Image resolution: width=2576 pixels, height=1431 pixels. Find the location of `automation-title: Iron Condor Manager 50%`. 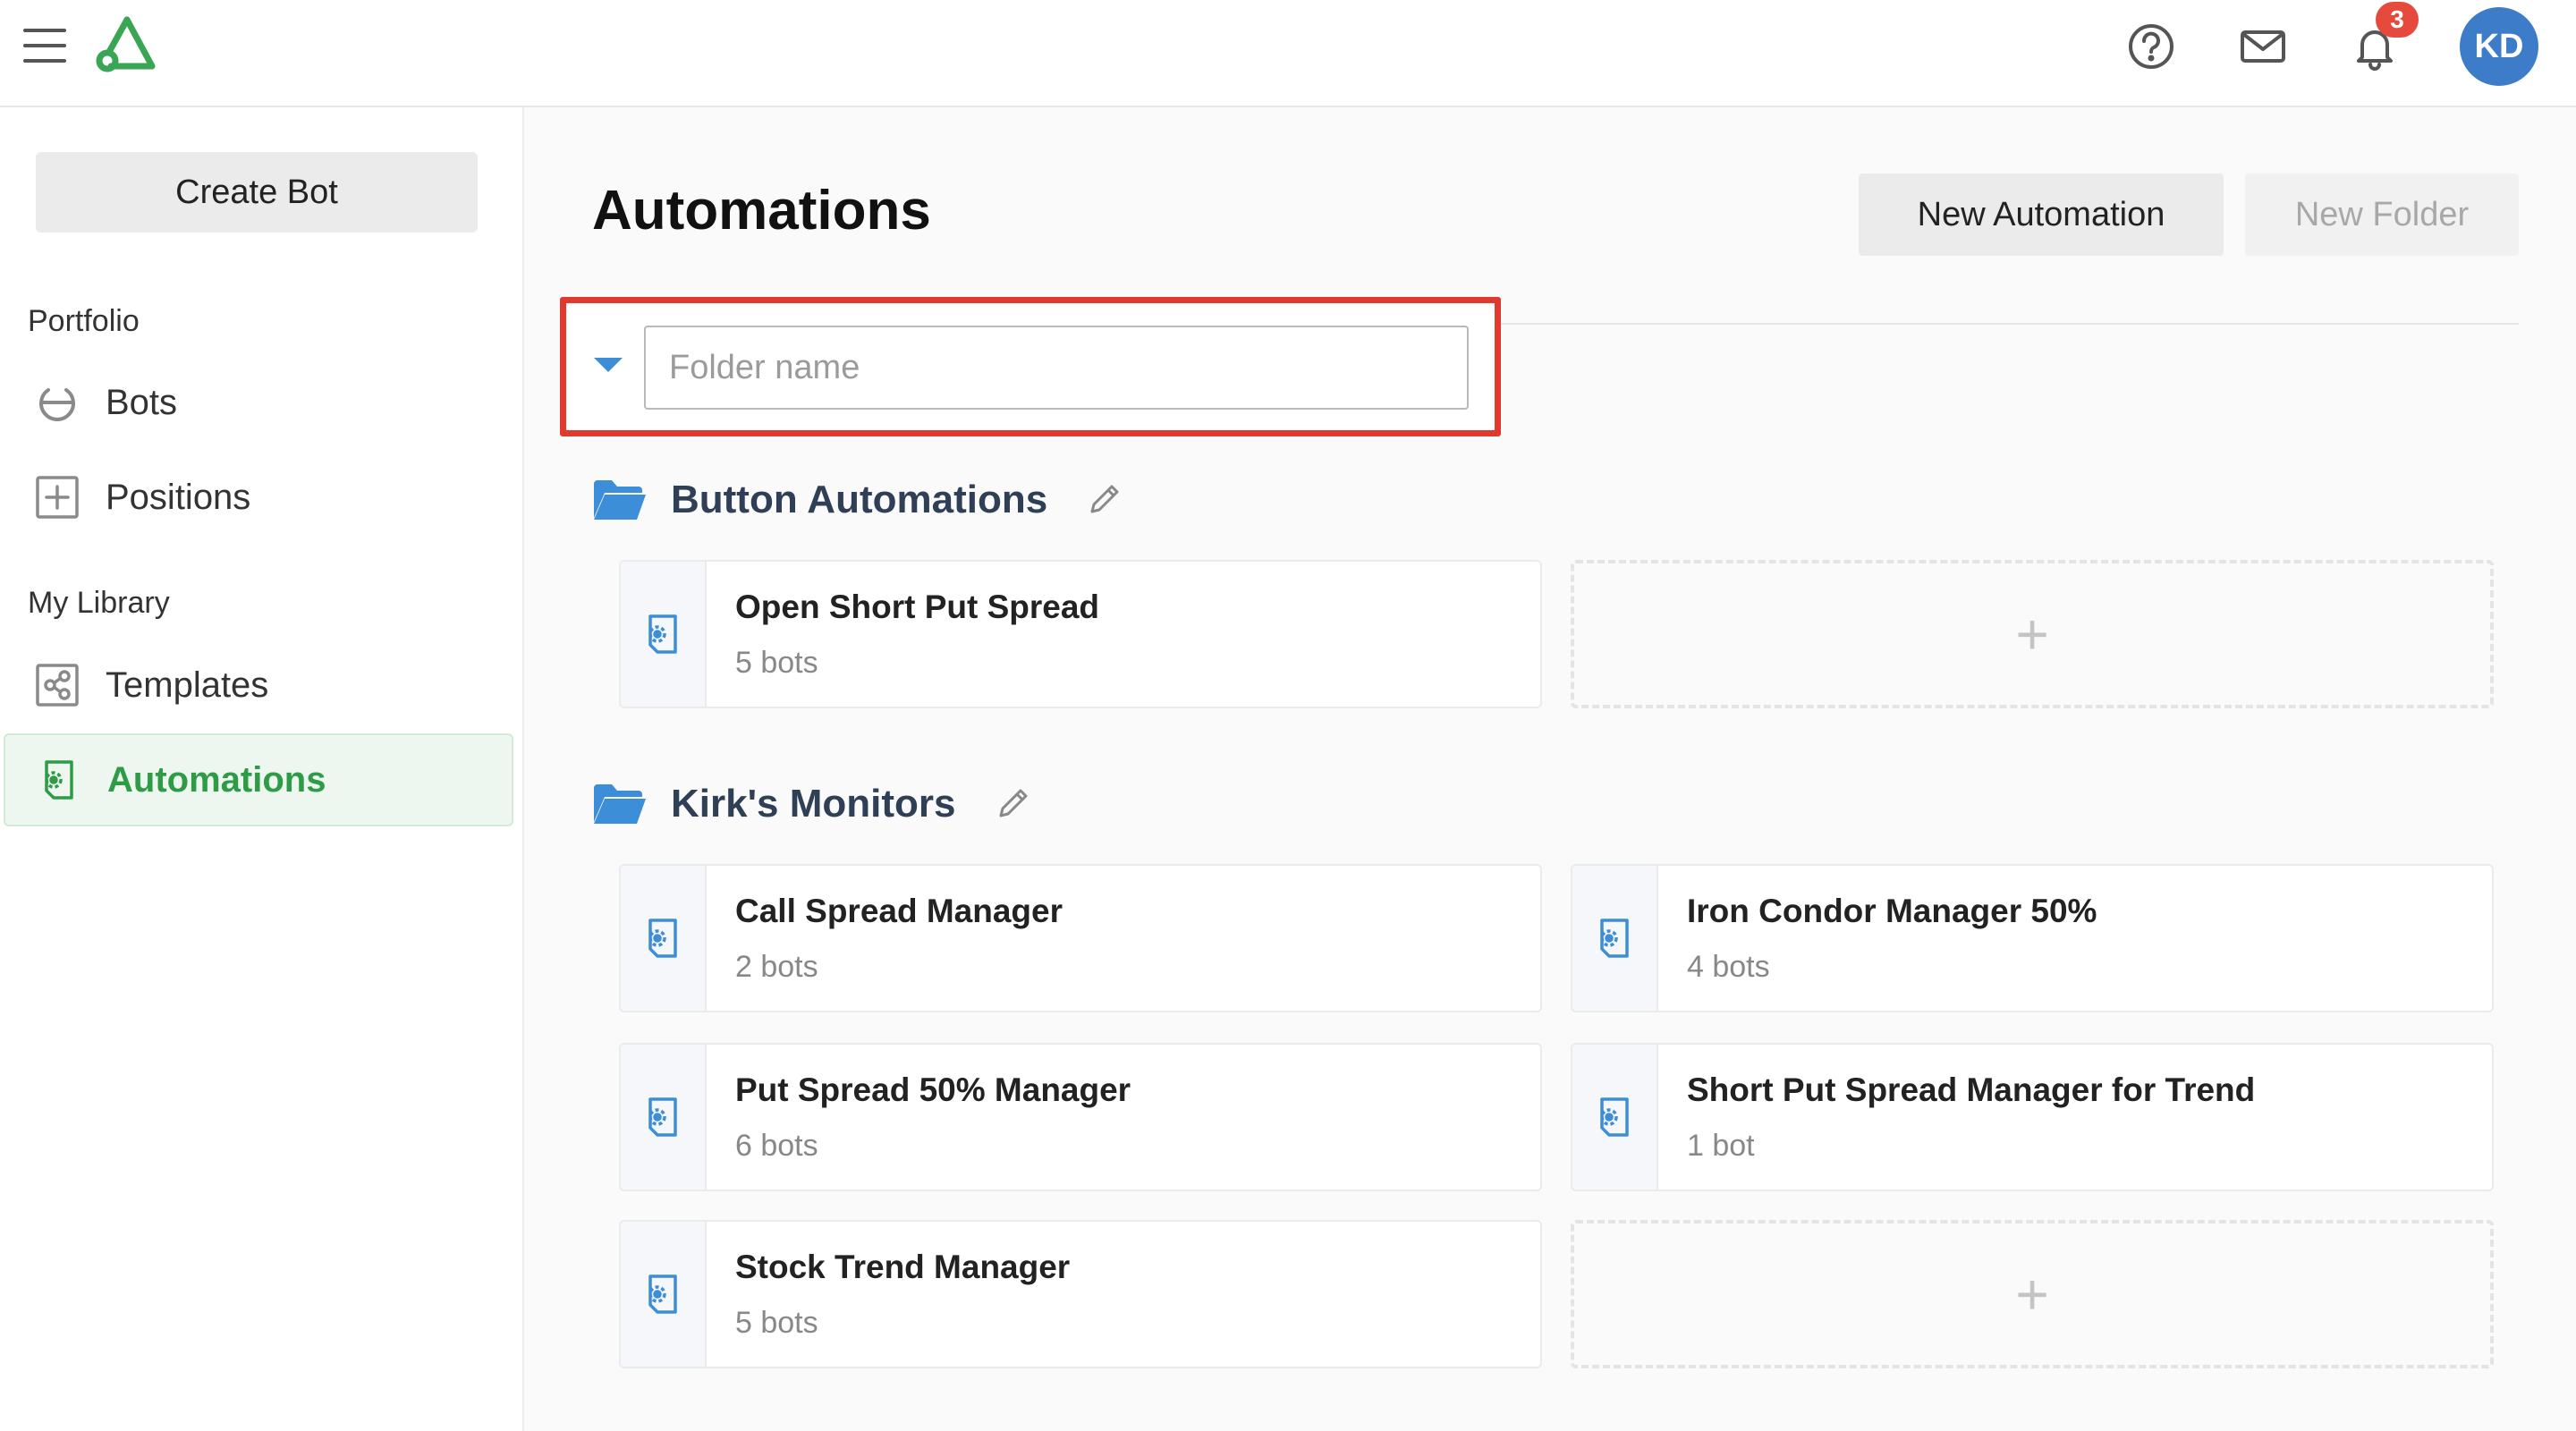

automation-title: Iron Condor Manager 50% is located at coordinates (1892, 911).